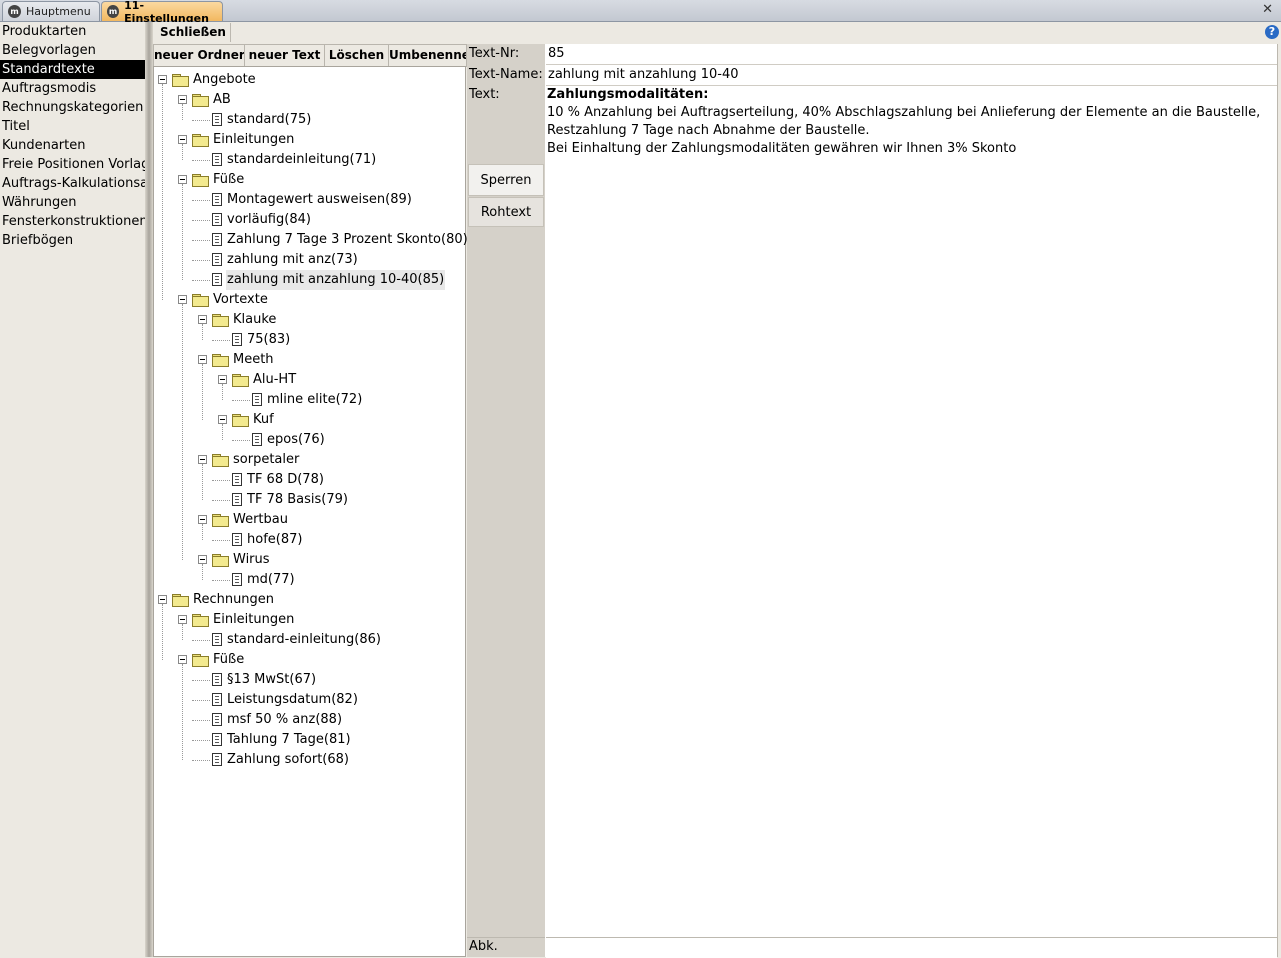 This screenshot has height=958, width=1281. What do you see at coordinates (72, 31) in the screenshot?
I see `nav-item-0: Produktarten` at bounding box center [72, 31].